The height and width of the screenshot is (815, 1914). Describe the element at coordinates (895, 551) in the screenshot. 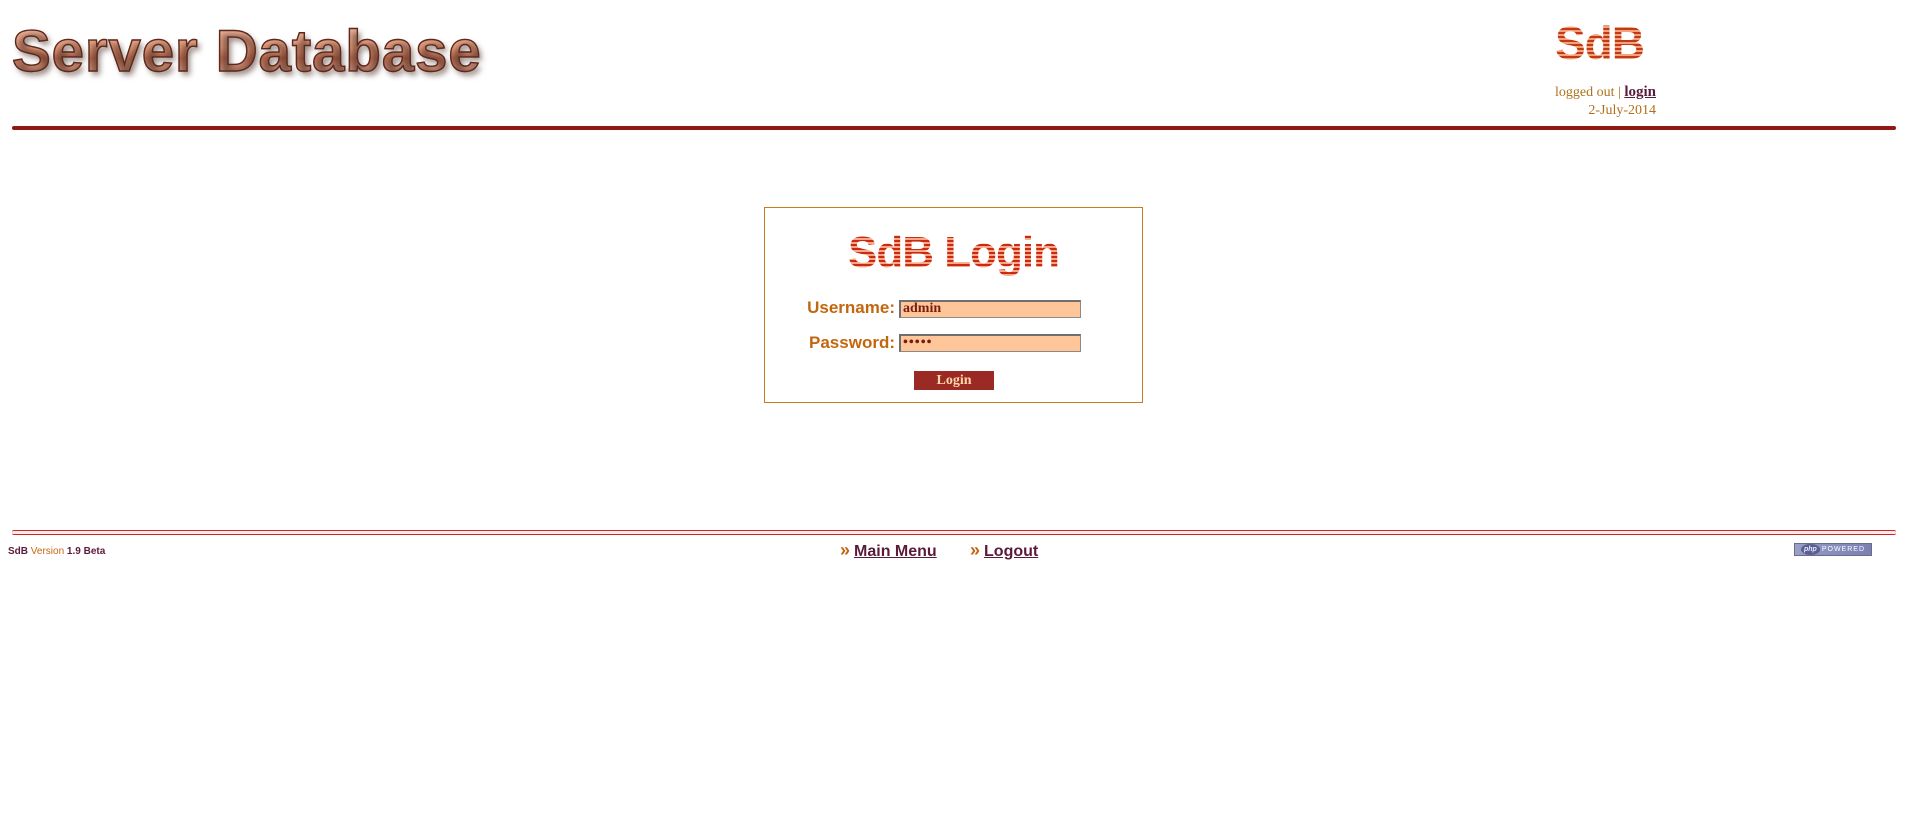

I see `main-menu-link: Main Menu` at that location.